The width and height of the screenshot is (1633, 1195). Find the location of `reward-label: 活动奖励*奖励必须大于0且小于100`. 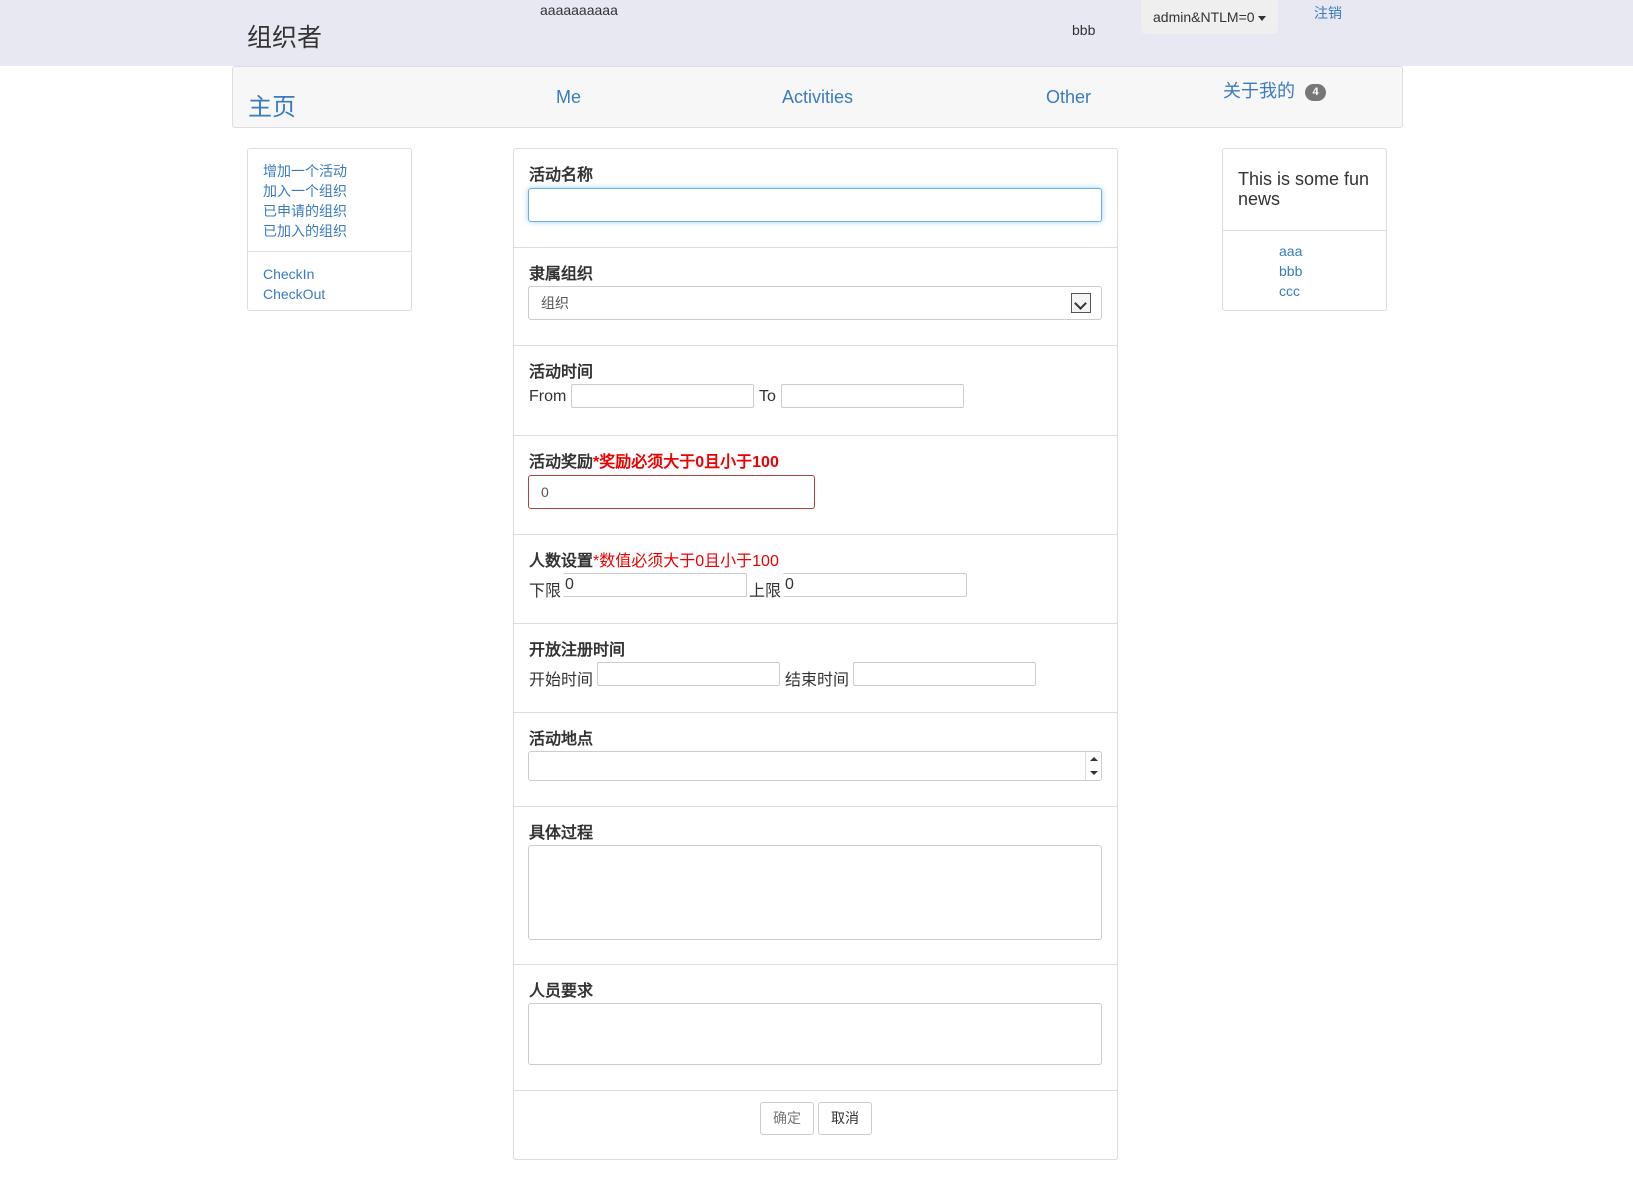

reward-label: 活动奖励*奖励必须大于0且小于100 is located at coordinates (654, 460).